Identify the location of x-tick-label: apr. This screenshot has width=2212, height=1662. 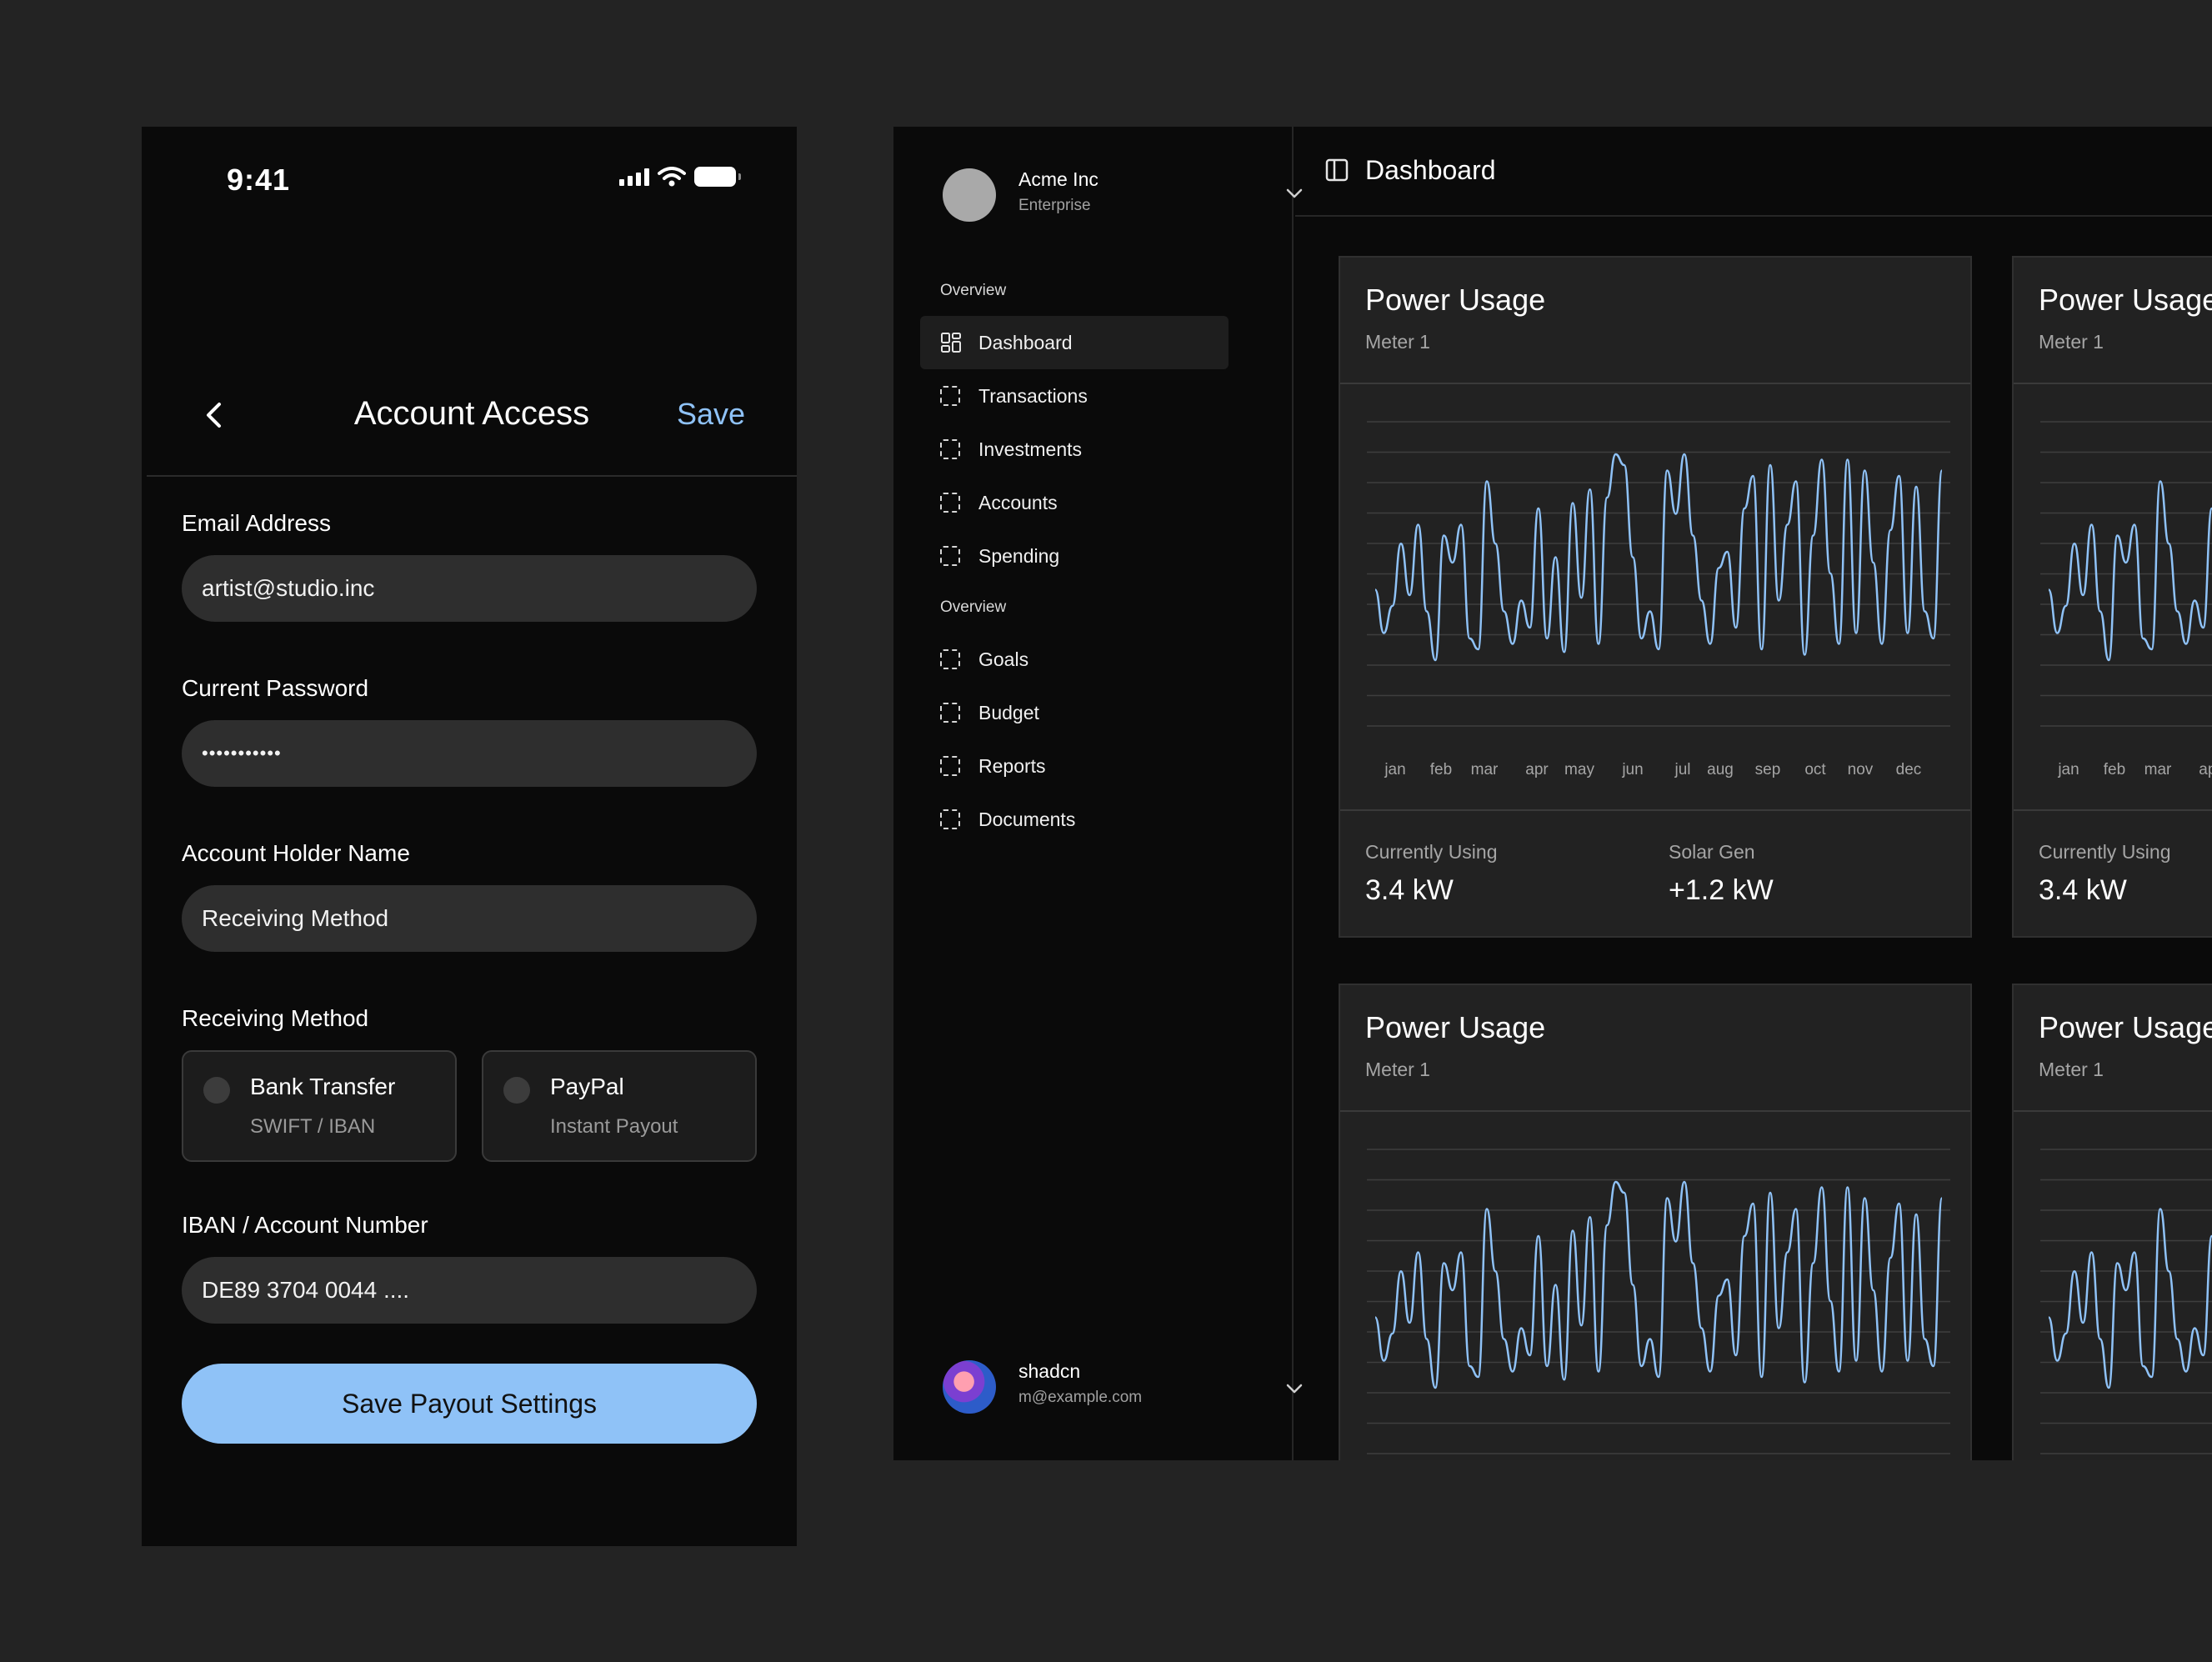
(1537, 769).